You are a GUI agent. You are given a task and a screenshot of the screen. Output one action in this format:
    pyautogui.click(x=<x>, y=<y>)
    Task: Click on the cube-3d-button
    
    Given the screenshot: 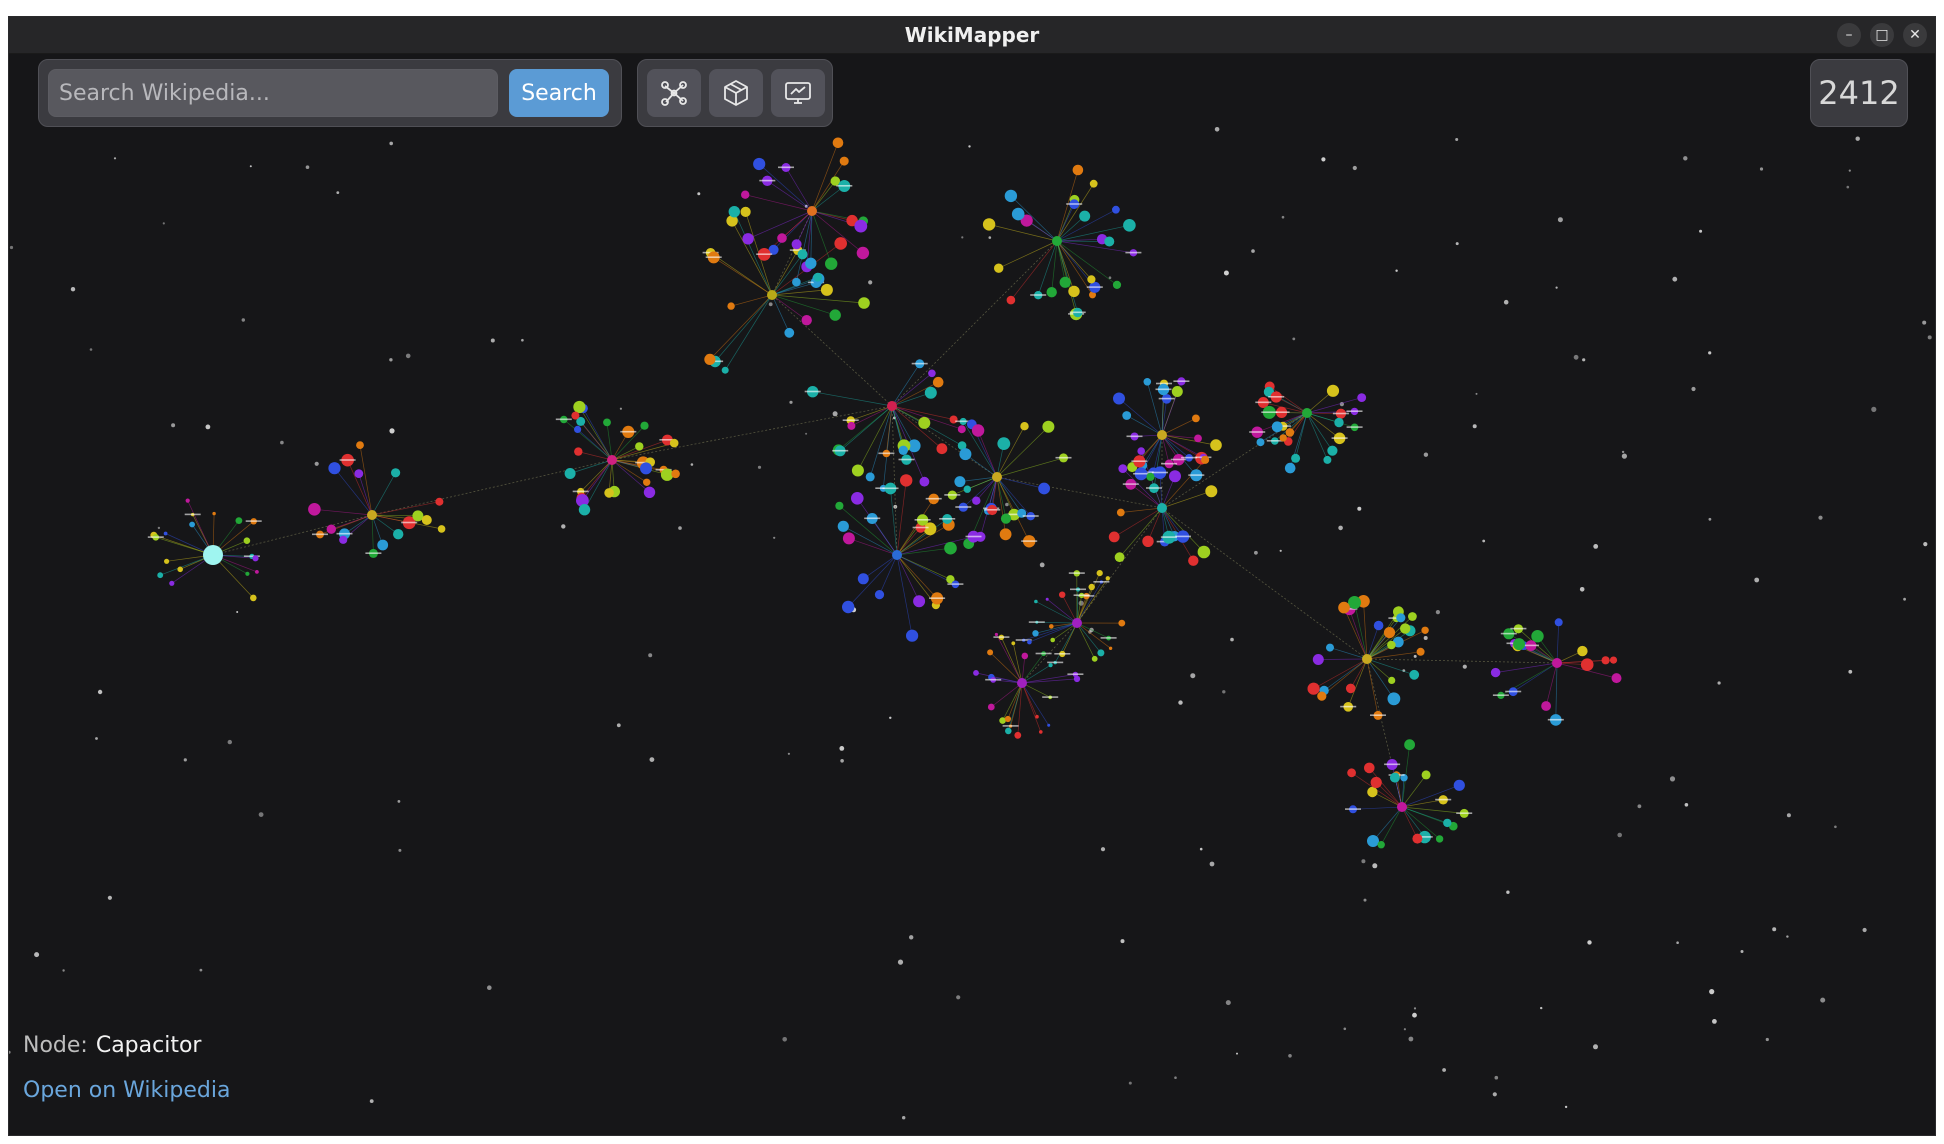 What is the action you would take?
    pyautogui.click(x=736, y=93)
    